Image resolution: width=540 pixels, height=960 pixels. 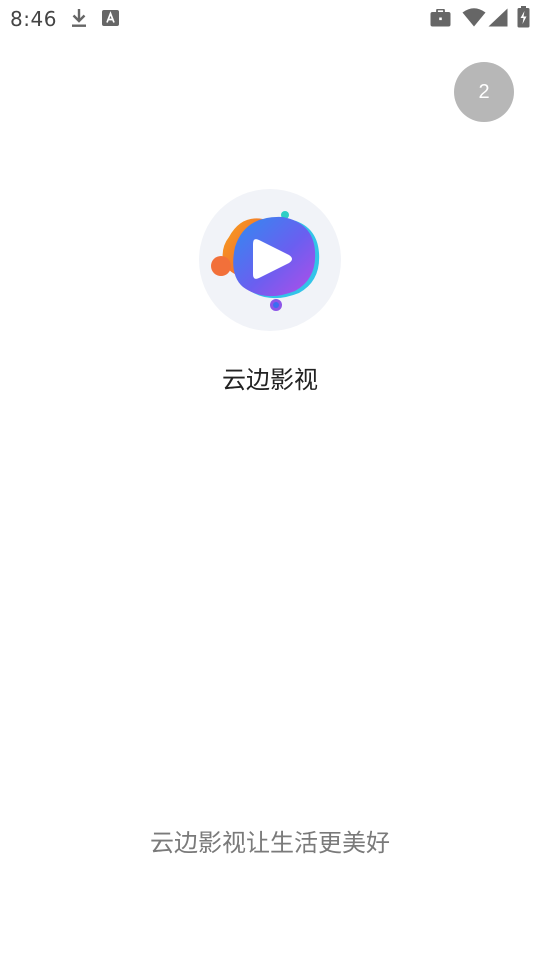 What do you see at coordinates (110, 18) in the screenshot?
I see `font-a-icon` at bounding box center [110, 18].